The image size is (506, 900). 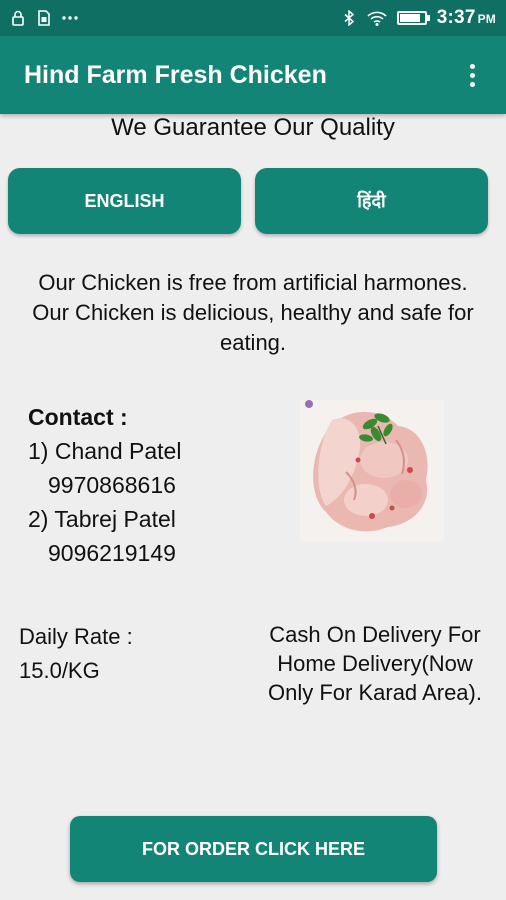 I want to click on clock-time: 3:37, so click(x=456, y=17).